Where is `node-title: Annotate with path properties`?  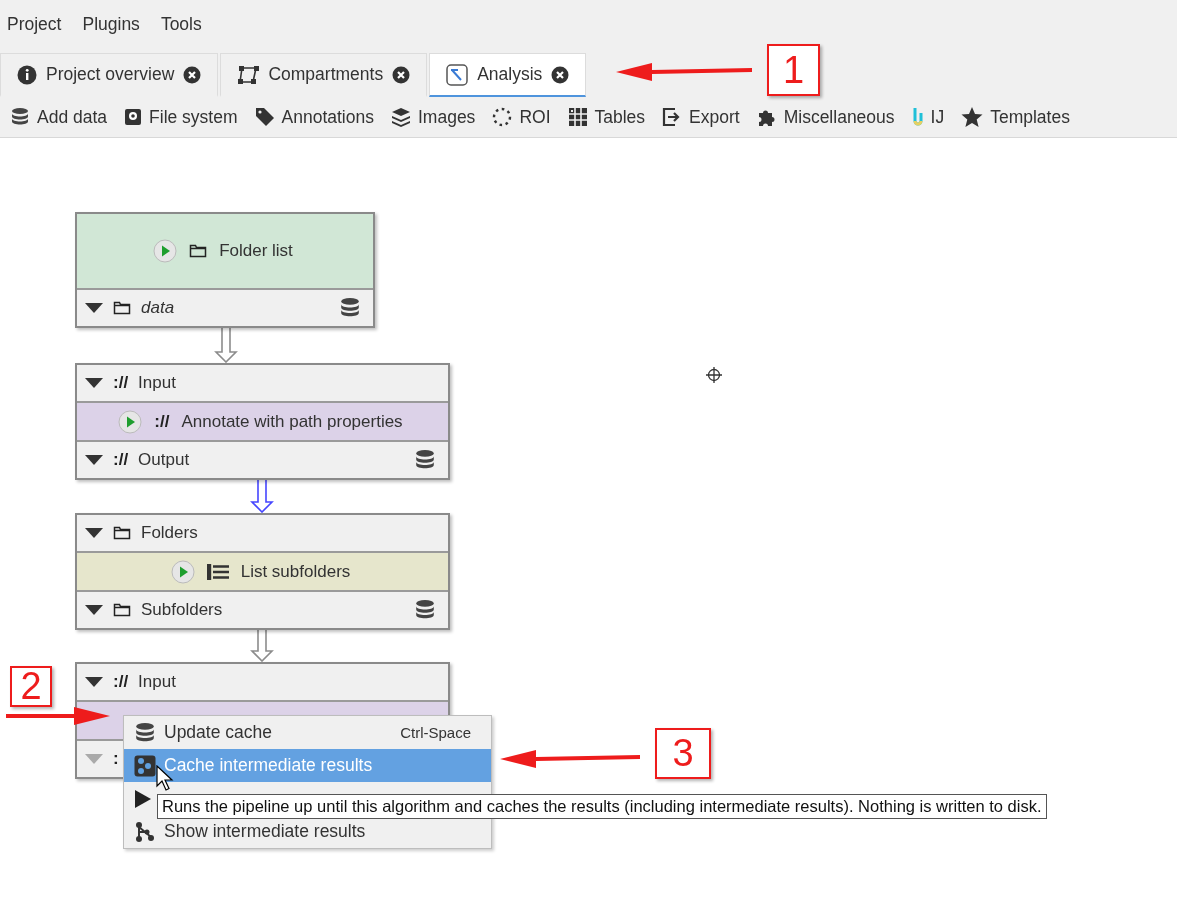 node-title: Annotate with path properties is located at coordinates (292, 421).